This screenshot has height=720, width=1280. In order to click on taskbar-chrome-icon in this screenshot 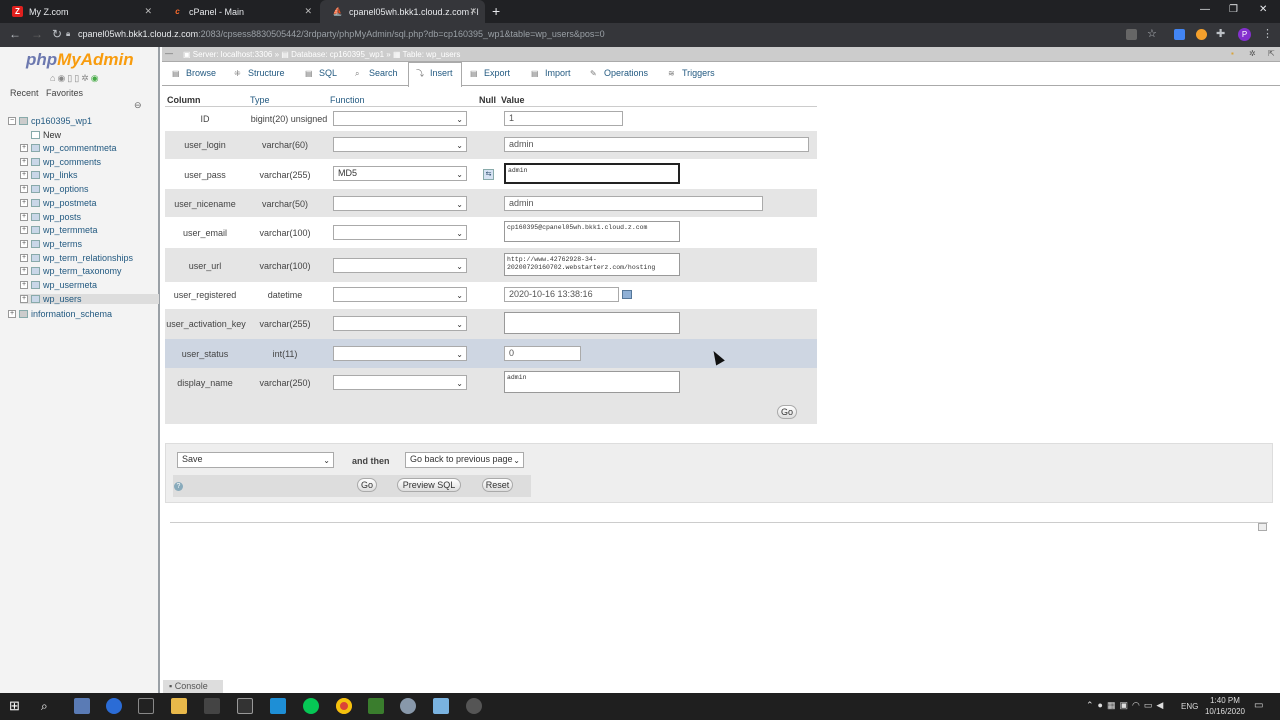, I will do `click(344, 706)`.